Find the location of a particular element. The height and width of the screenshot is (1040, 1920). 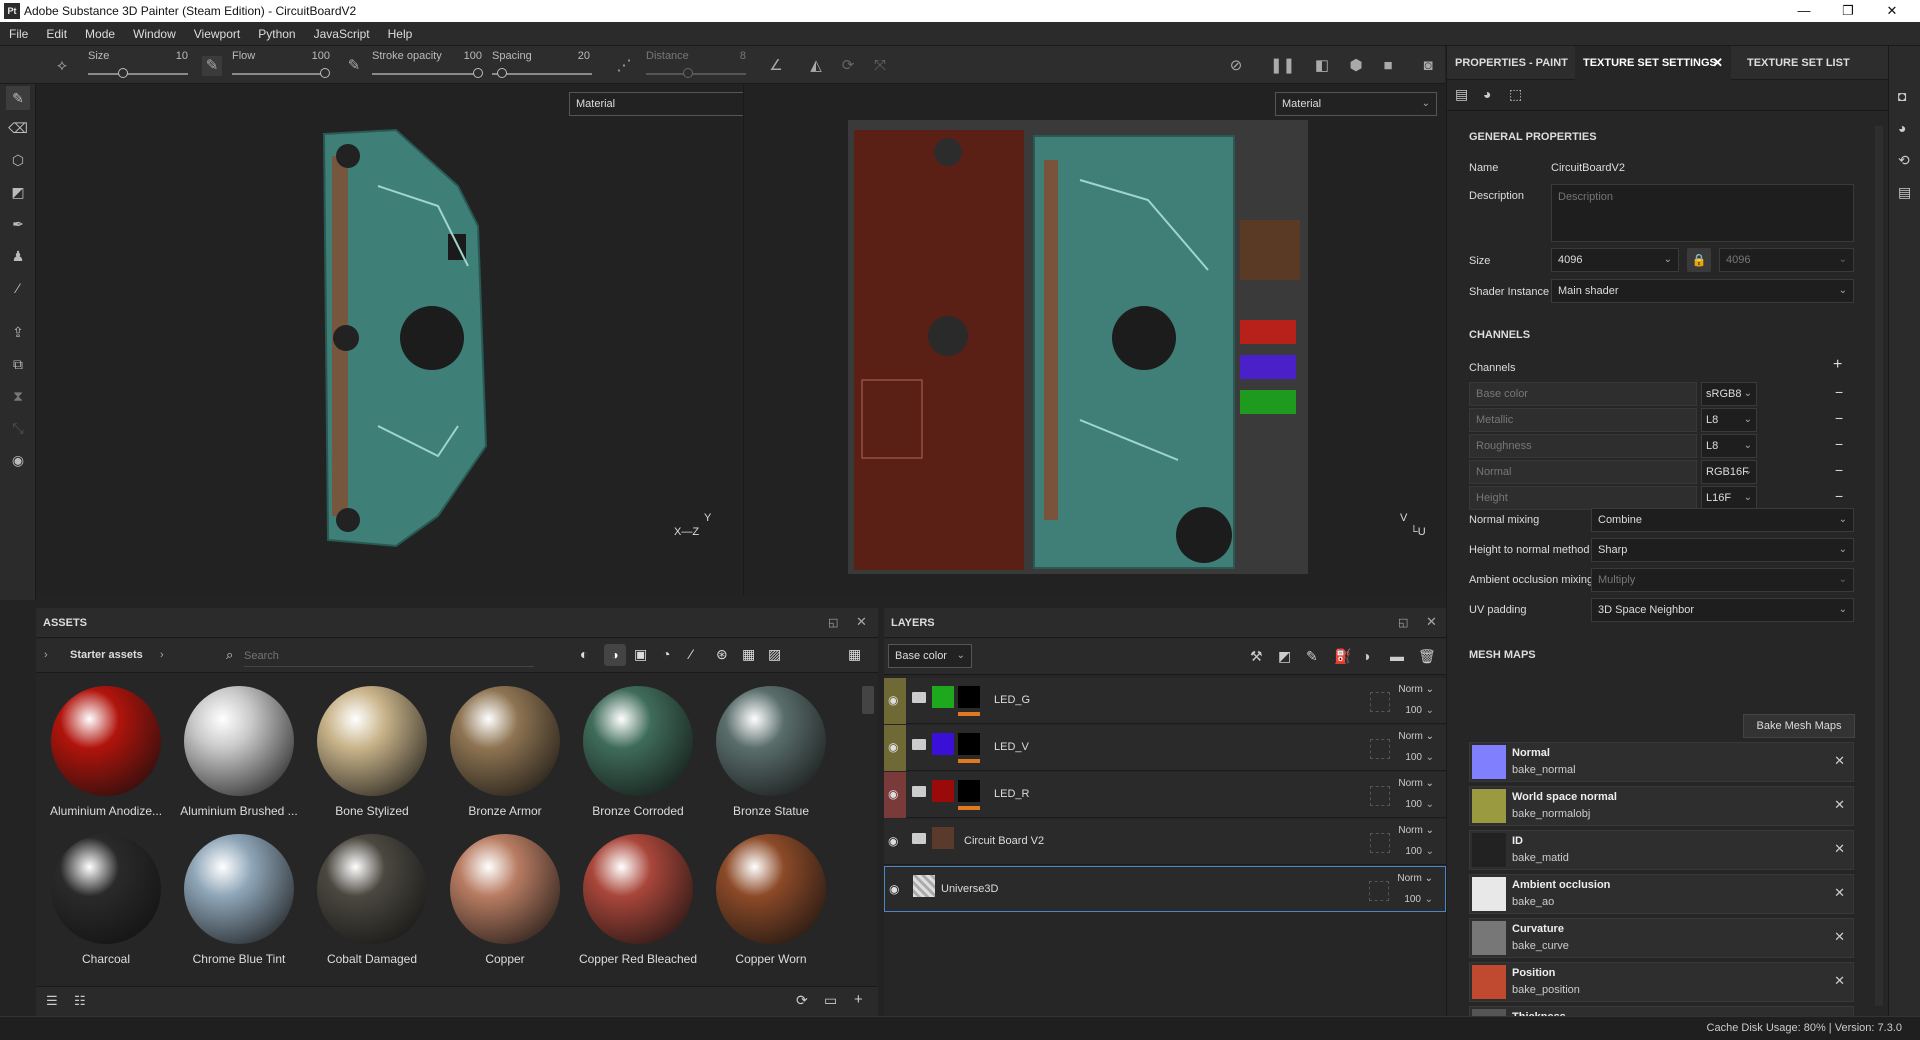

menu-viewport: Viewport is located at coordinates (217, 34).